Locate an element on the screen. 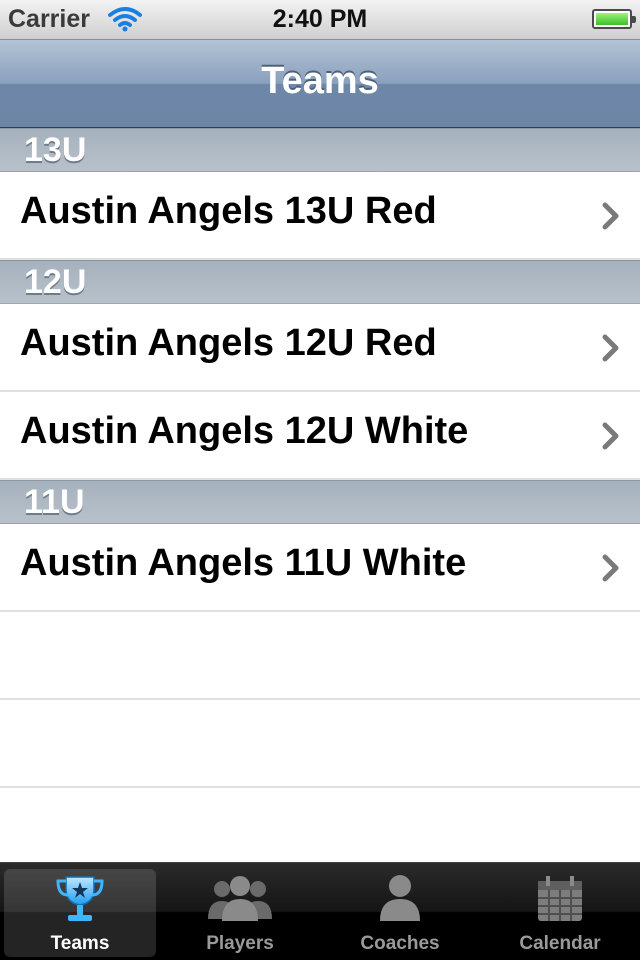  person-icon is located at coordinates (400, 901).